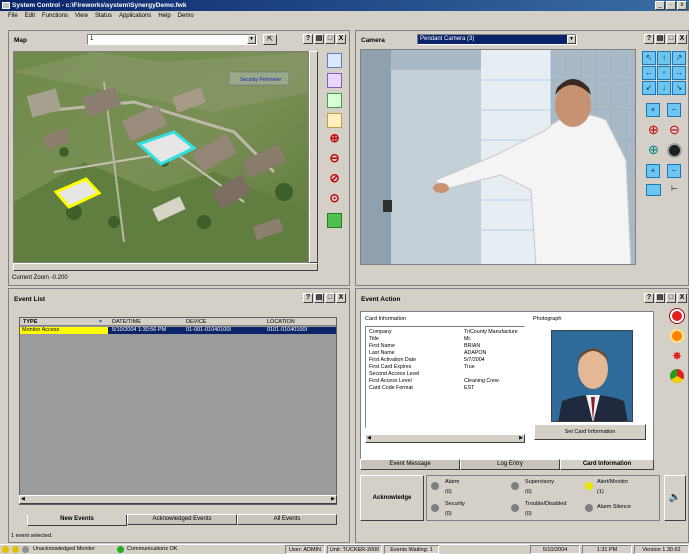 This screenshot has width=689, height=554. What do you see at coordinates (135, 17) in the screenshot?
I see `menu-applications: Applications` at bounding box center [135, 17].